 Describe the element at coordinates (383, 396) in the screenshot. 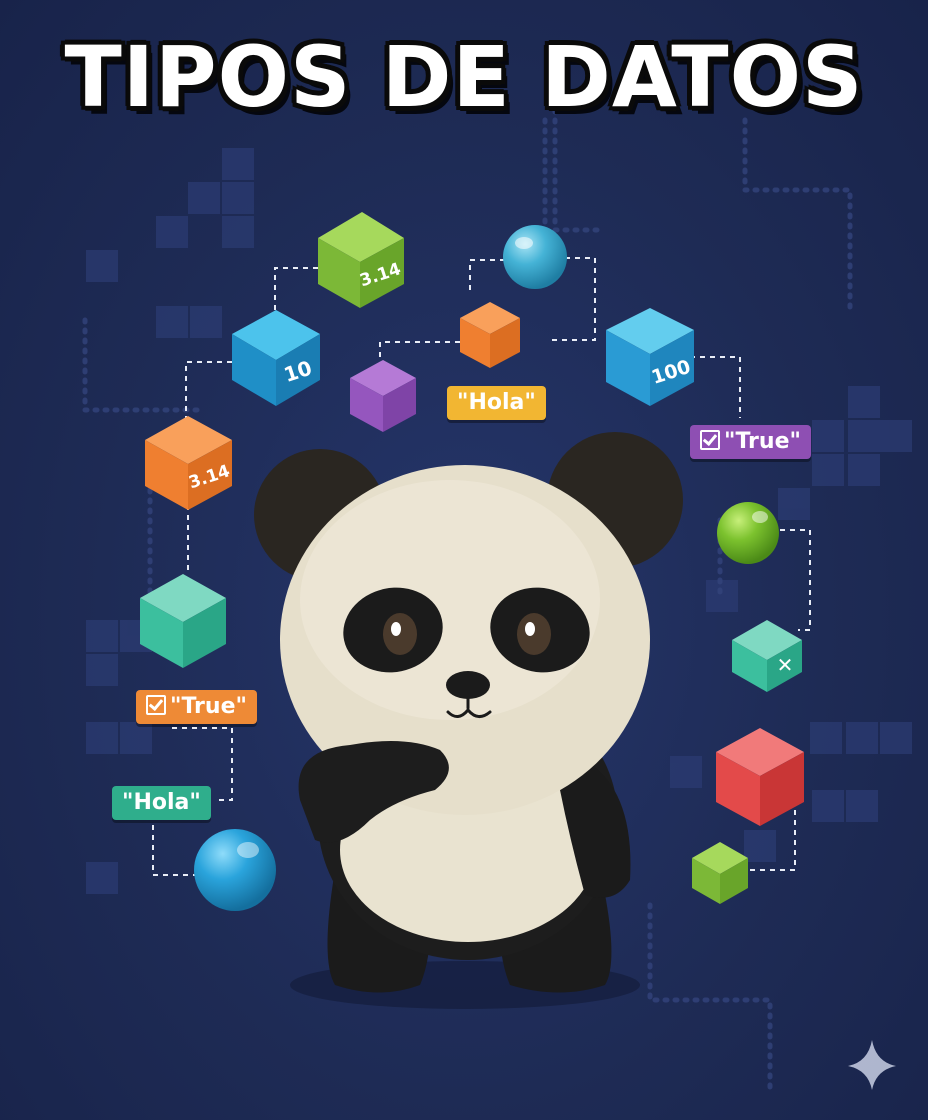

I see `cube-purple` at that location.